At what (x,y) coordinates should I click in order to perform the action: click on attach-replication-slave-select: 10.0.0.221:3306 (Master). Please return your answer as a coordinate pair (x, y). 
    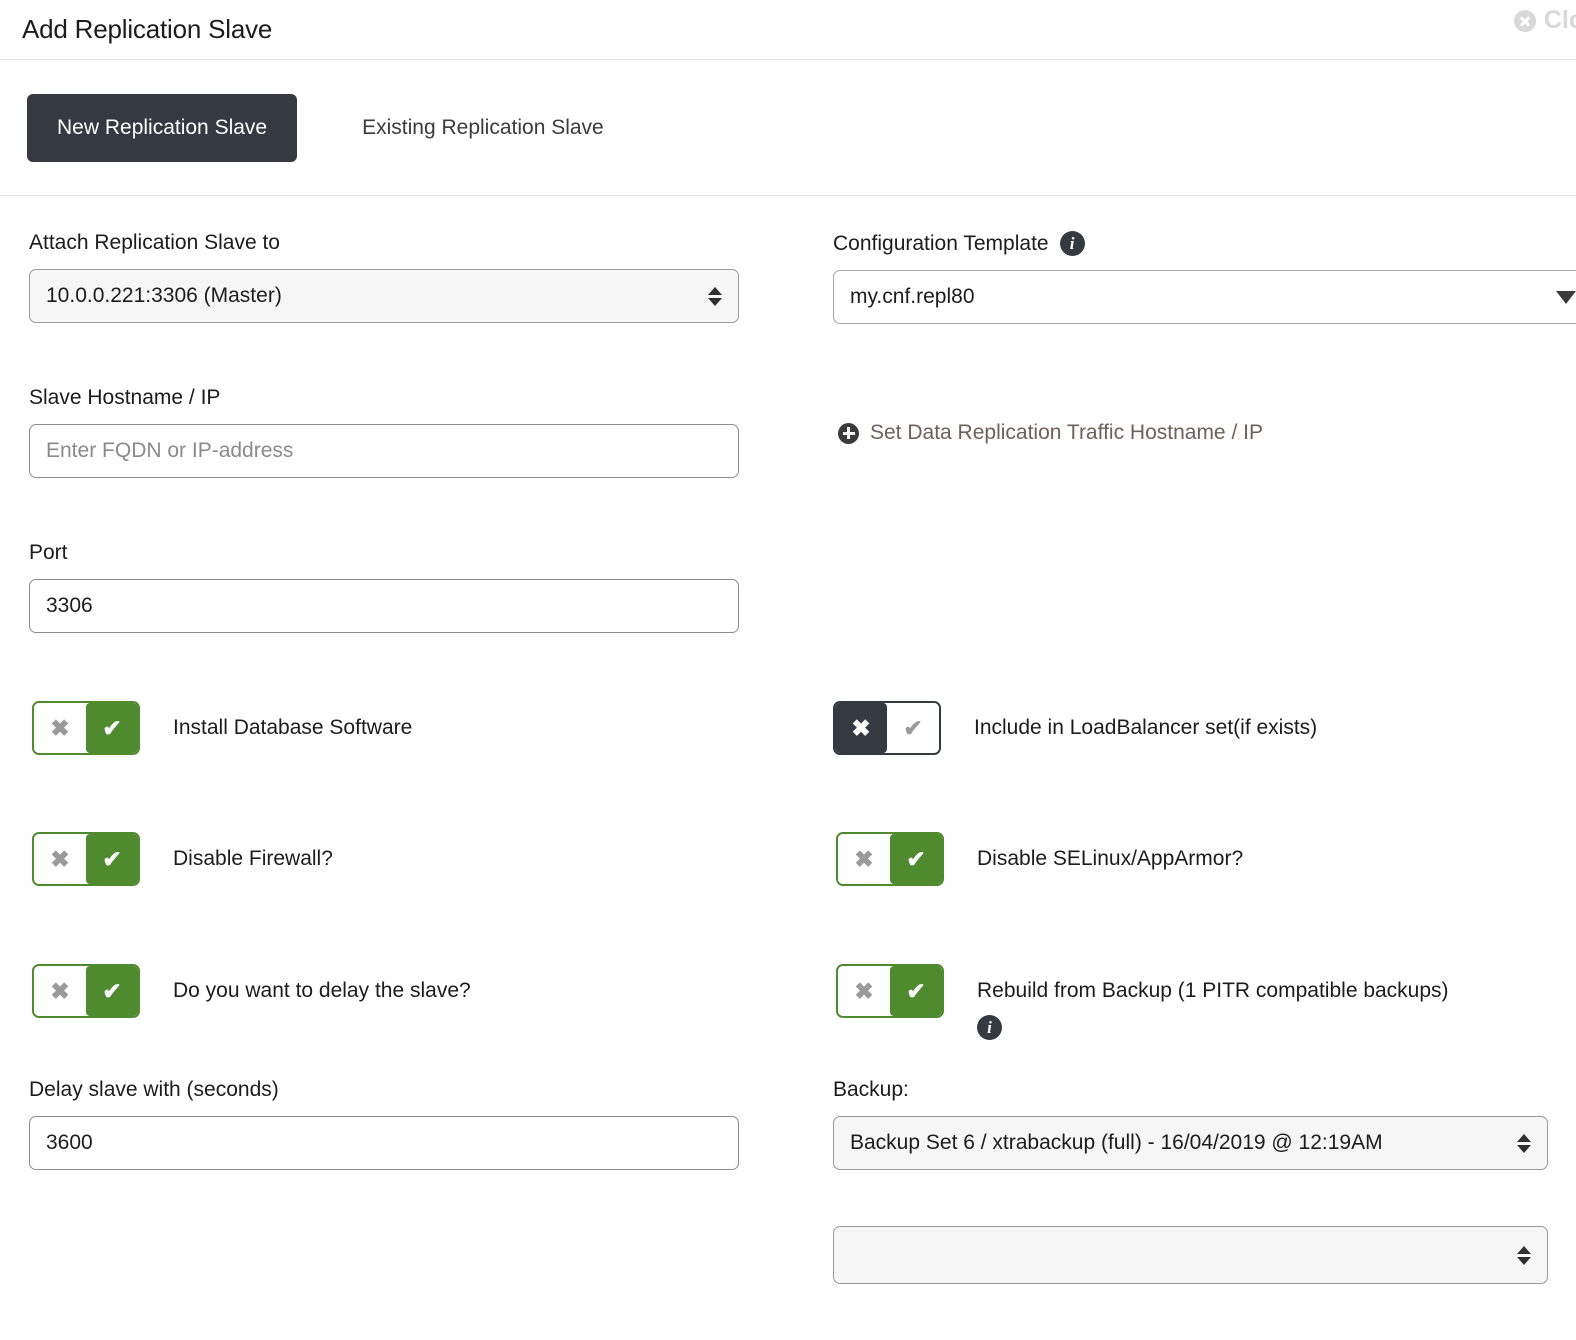
    Looking at the image, I should click on (384, 296).